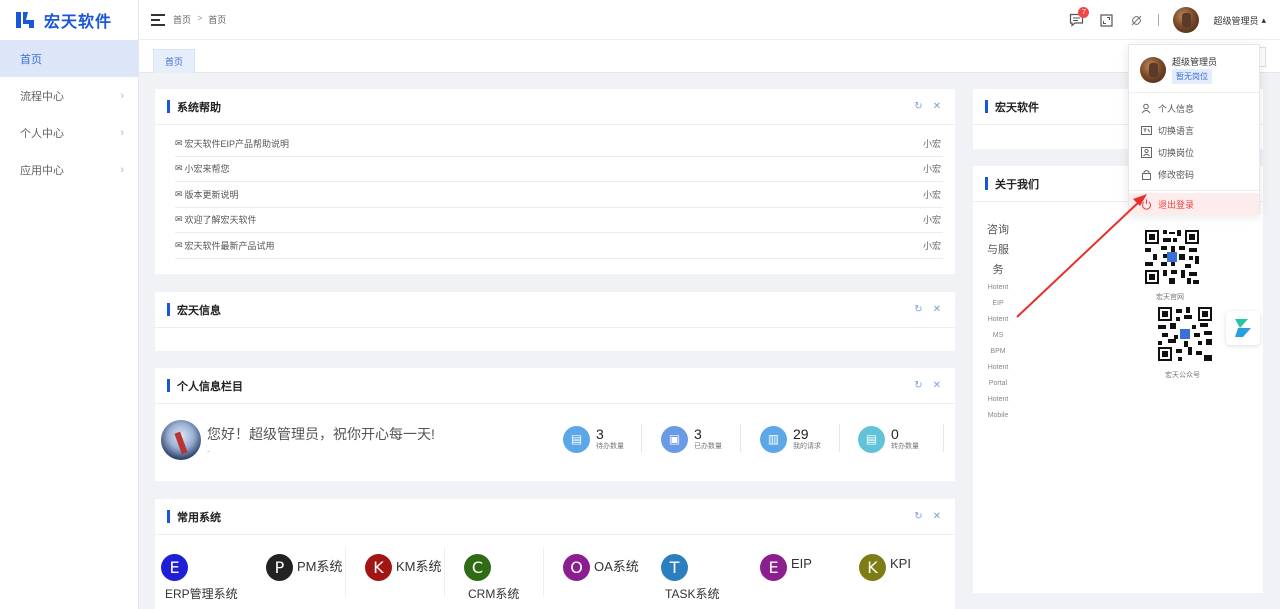  Describe the element at coordinates (895, 434) in the screenshot. I see `stat-value: 0` at that location.